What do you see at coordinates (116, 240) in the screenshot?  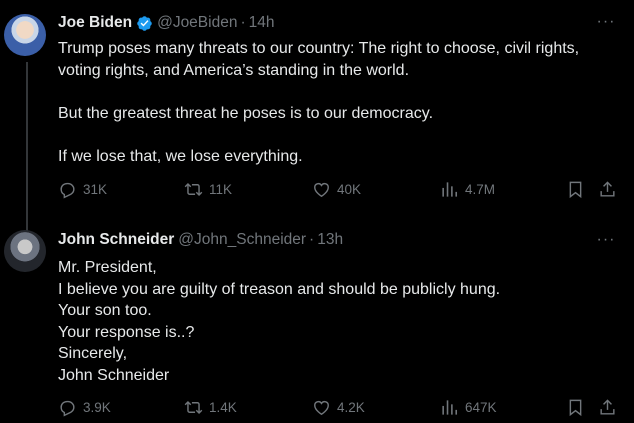 I see `author-name: John Schneider` at bounding box center [116, 240].